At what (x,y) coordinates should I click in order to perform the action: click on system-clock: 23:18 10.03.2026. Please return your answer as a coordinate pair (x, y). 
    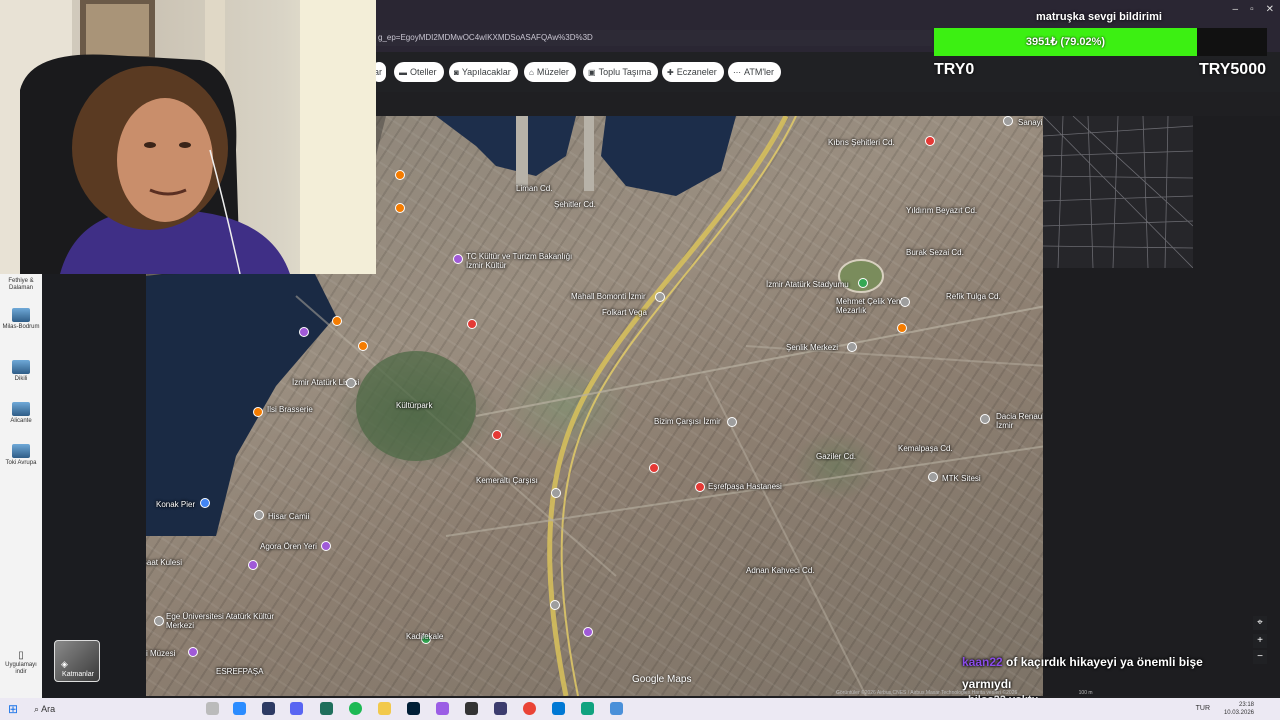
    Looking at the image, I should click on (1239, 709).